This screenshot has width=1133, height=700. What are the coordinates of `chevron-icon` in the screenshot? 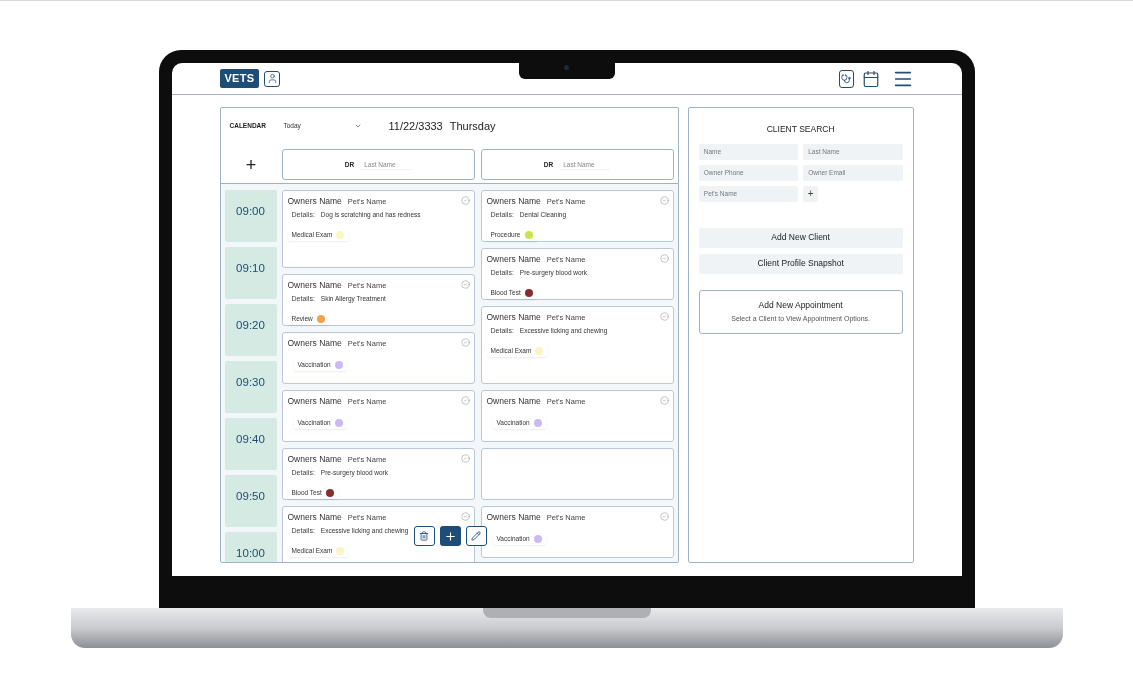 It's located at (357, 126).